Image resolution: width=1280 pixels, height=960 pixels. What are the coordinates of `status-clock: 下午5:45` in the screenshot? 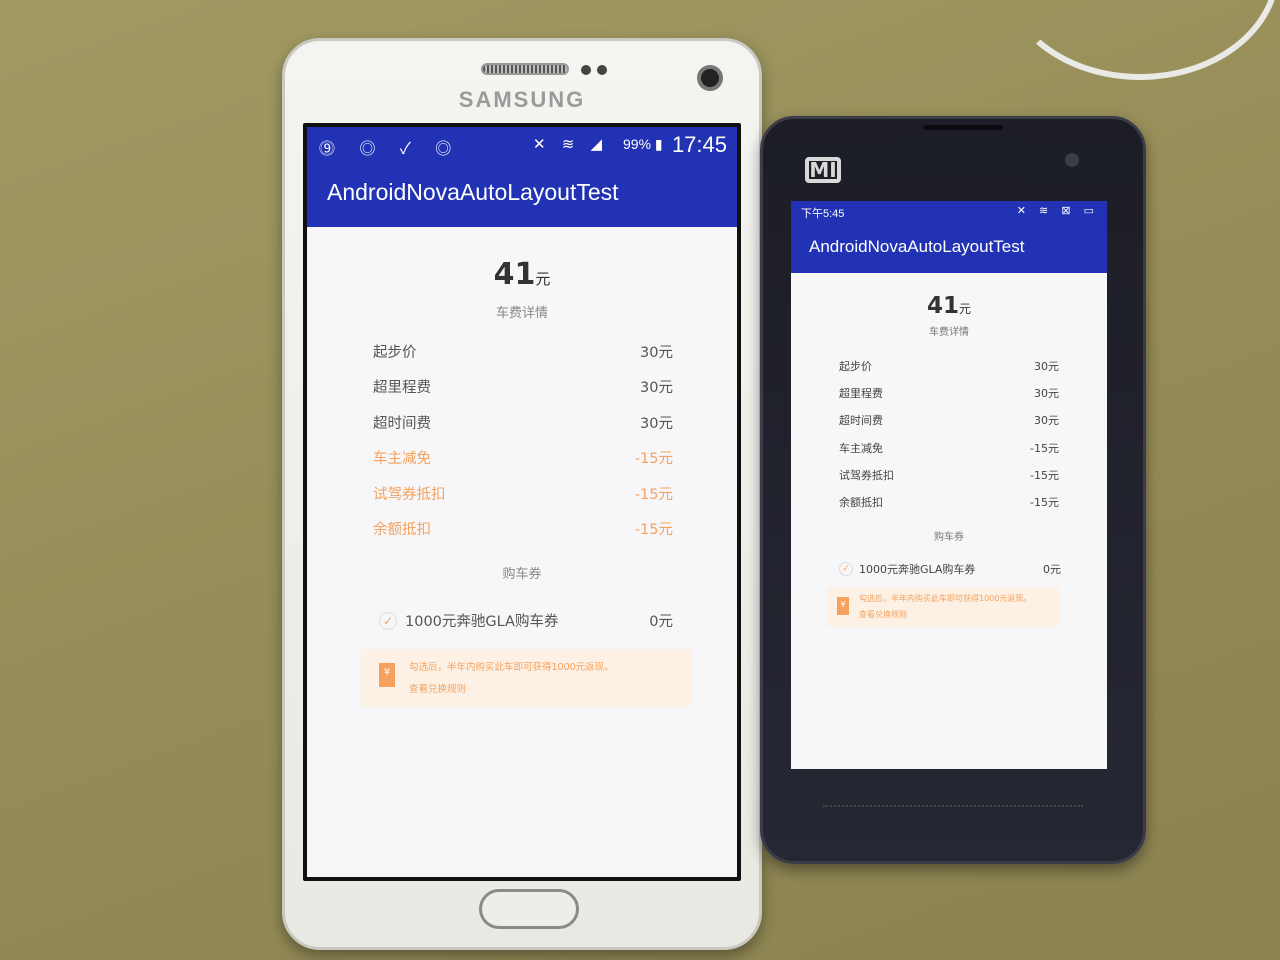 It's located at (823, 214).